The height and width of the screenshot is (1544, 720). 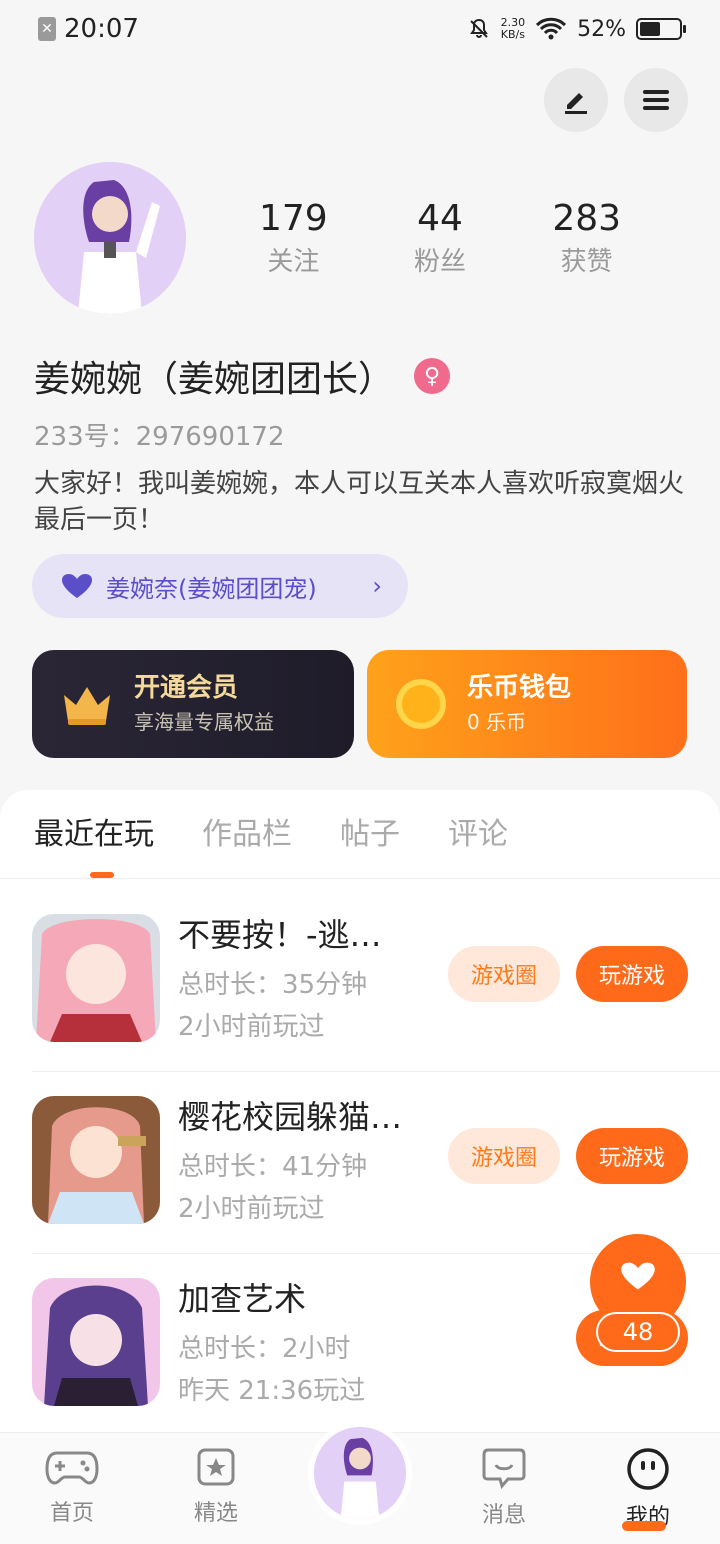 What do you see at coordinates (272, 1391) in the screenshot?
I see `game-last-played: 昨天 21:36玩过` at bounding box center [272, 1391].